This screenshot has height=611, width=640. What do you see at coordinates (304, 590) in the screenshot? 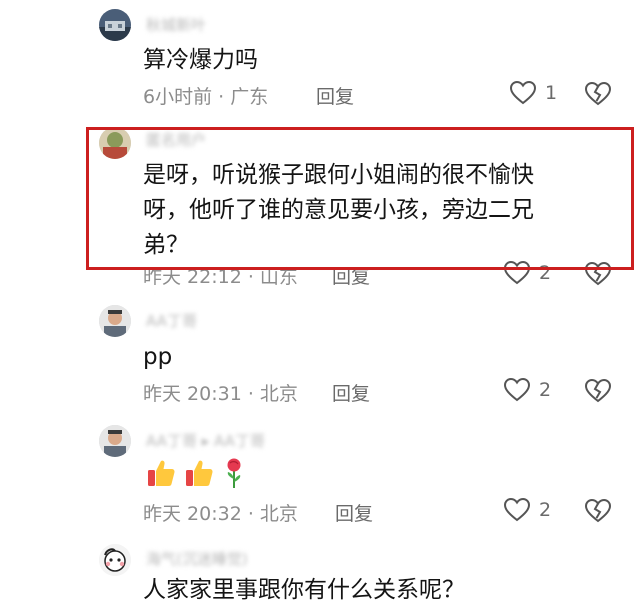
I see `comment-text: 人家家里事跟你有什么关系呢？` at bounding box center [304, 590].